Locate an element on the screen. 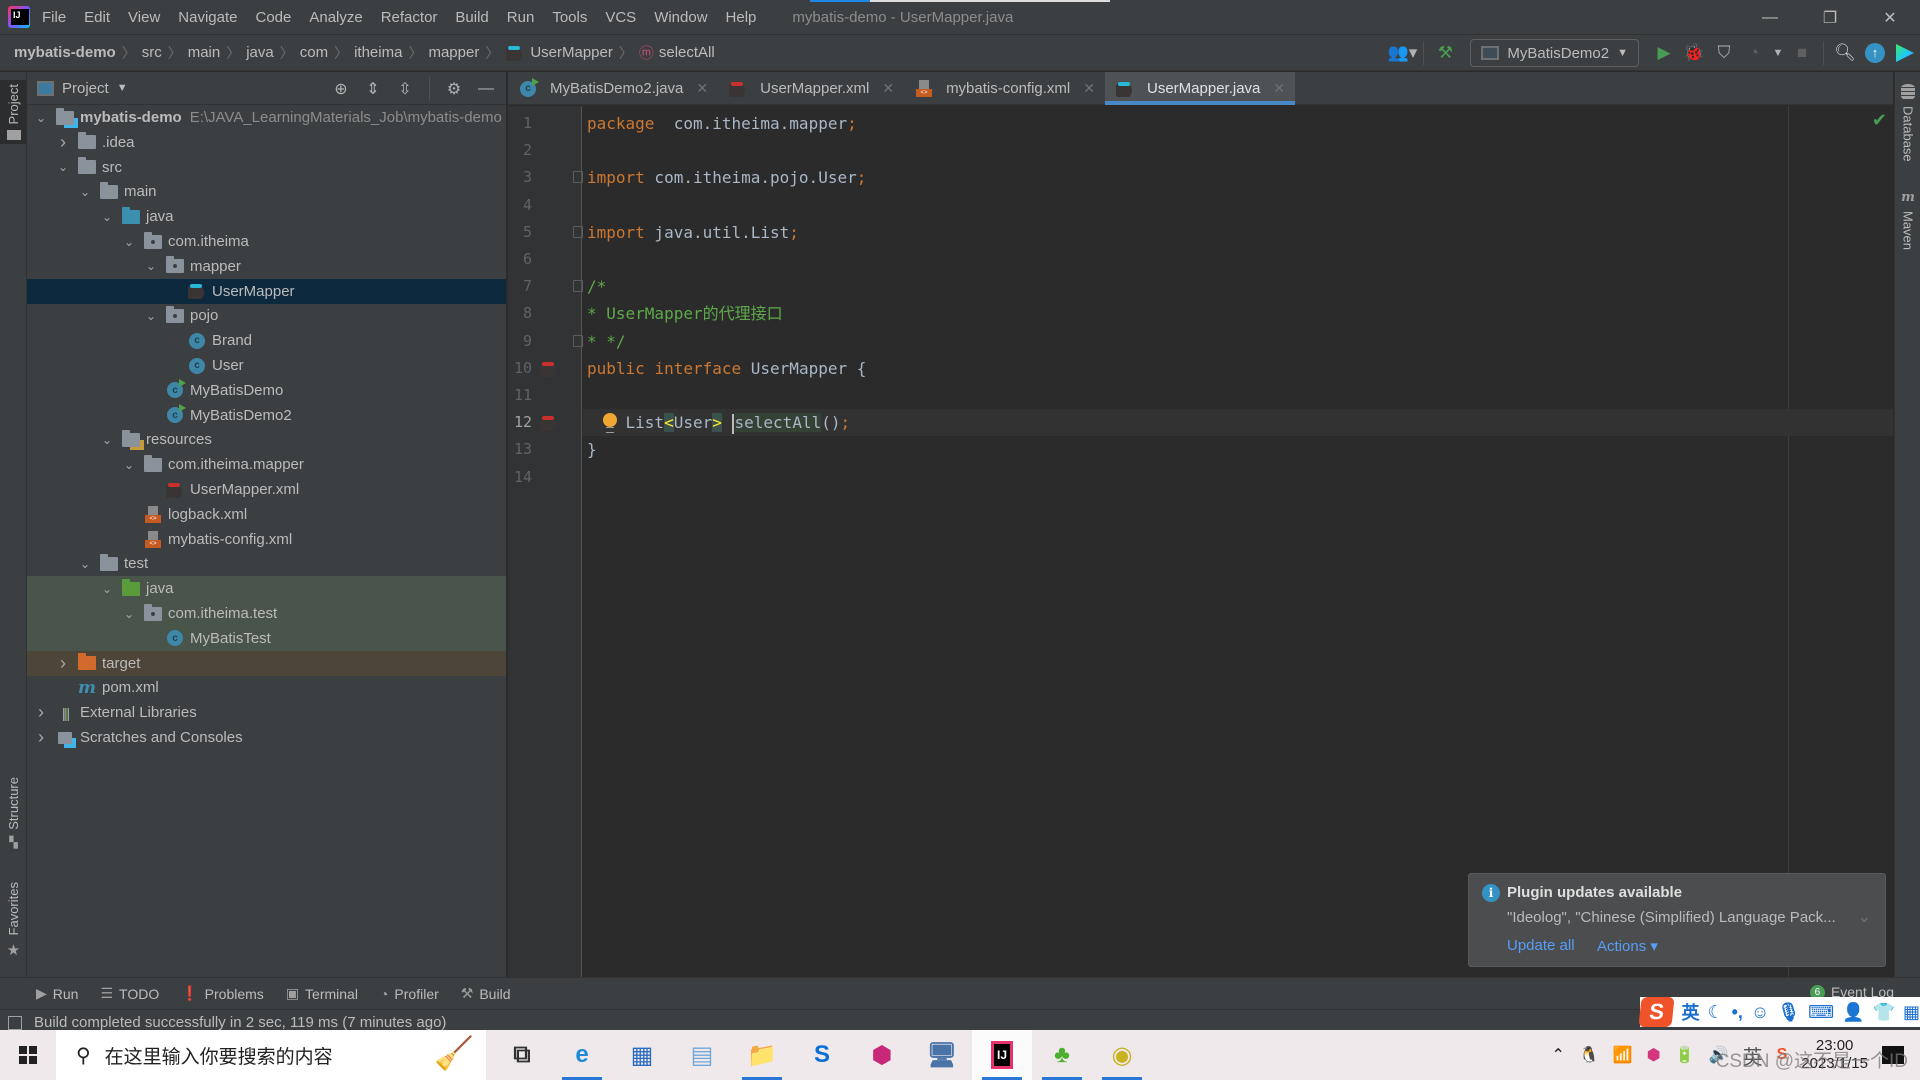 Image resolution: width=1920 pixels, height=1080 pixels. tree-item: › target is located at coordinates (266, 663).